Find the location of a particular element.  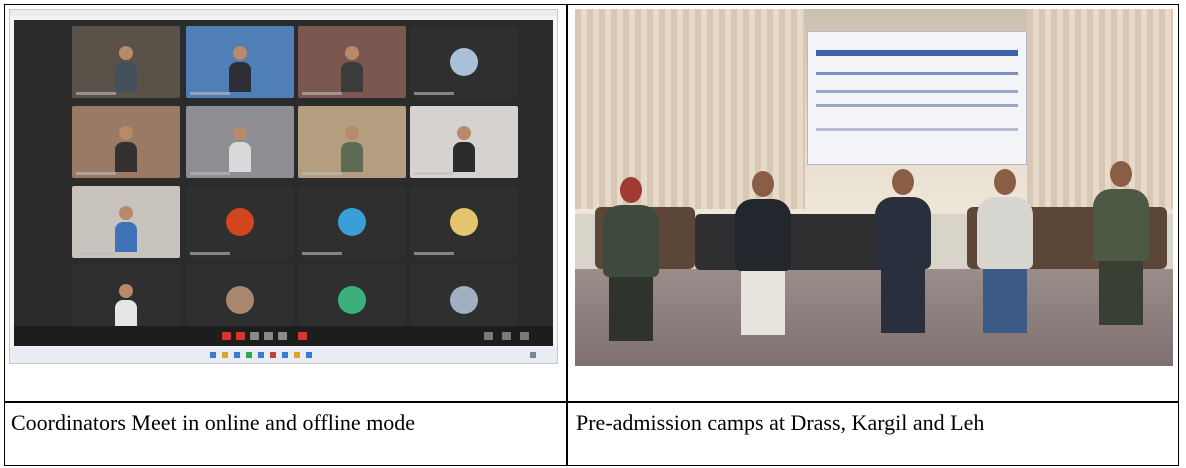

window-titlebar is located at coordinates (283, 13).